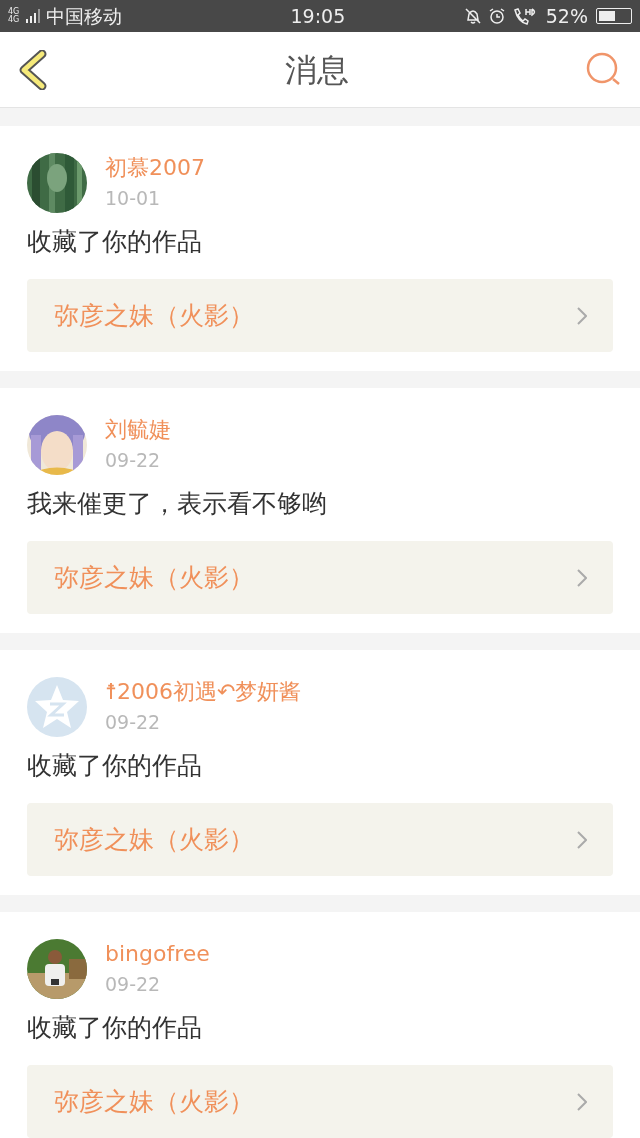 This screenshot has width=640, height=1138. Describe the element at coordinates (496, 16) in the screenshot. I see `alarm-icon` at that location.